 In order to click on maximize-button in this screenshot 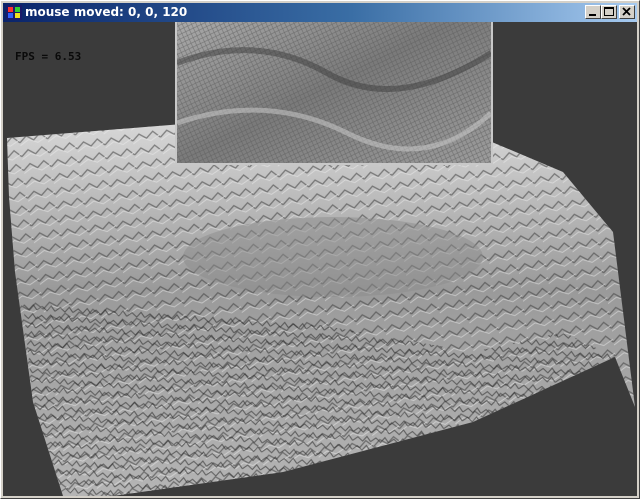, I will do `click(609, 12)`.